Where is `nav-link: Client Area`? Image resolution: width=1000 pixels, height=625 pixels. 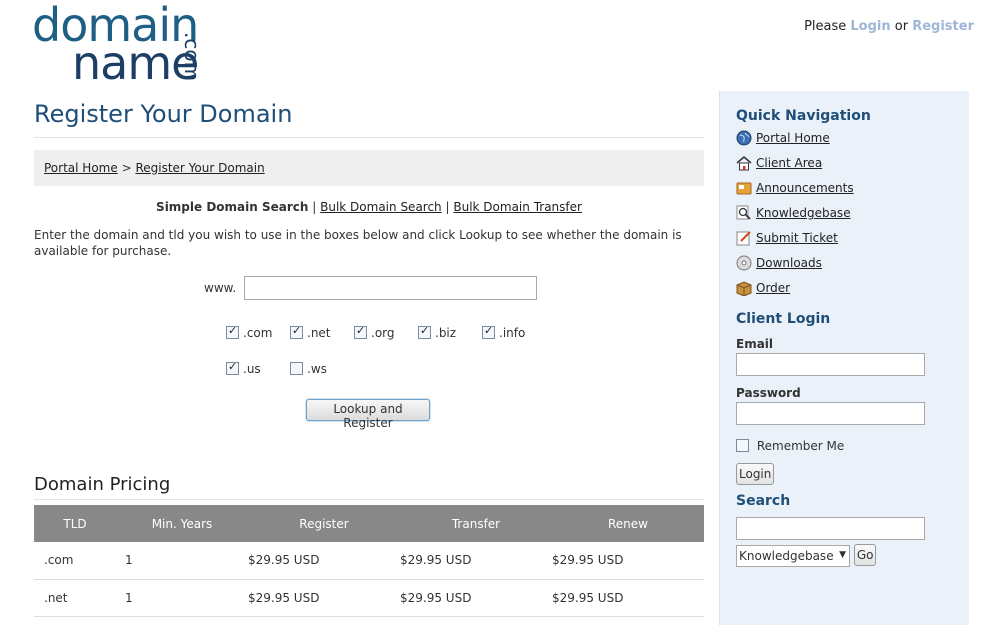 nav-link: Client Area is located at coordinates (789, 163).